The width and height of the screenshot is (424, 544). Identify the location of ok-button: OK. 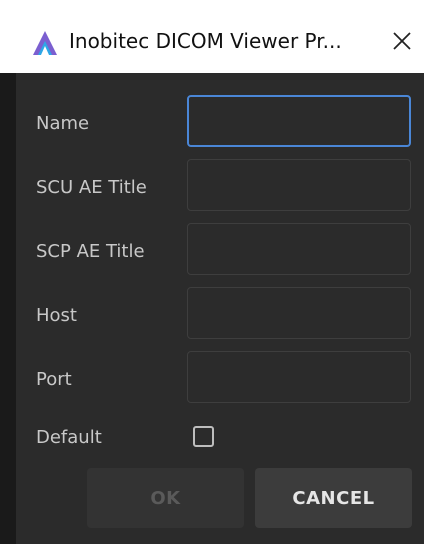
(165, 498).